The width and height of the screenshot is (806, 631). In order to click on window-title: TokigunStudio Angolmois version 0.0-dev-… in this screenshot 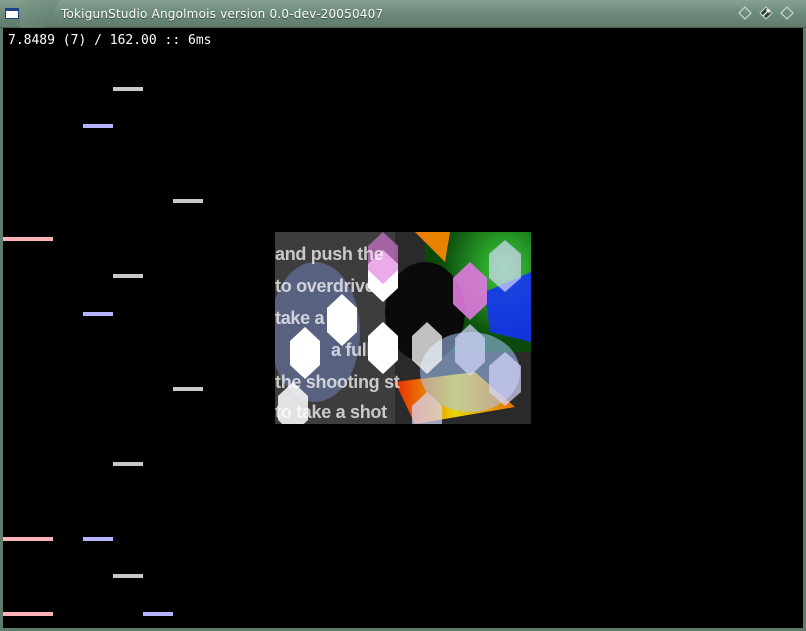, I will do `click(222, 14)`.